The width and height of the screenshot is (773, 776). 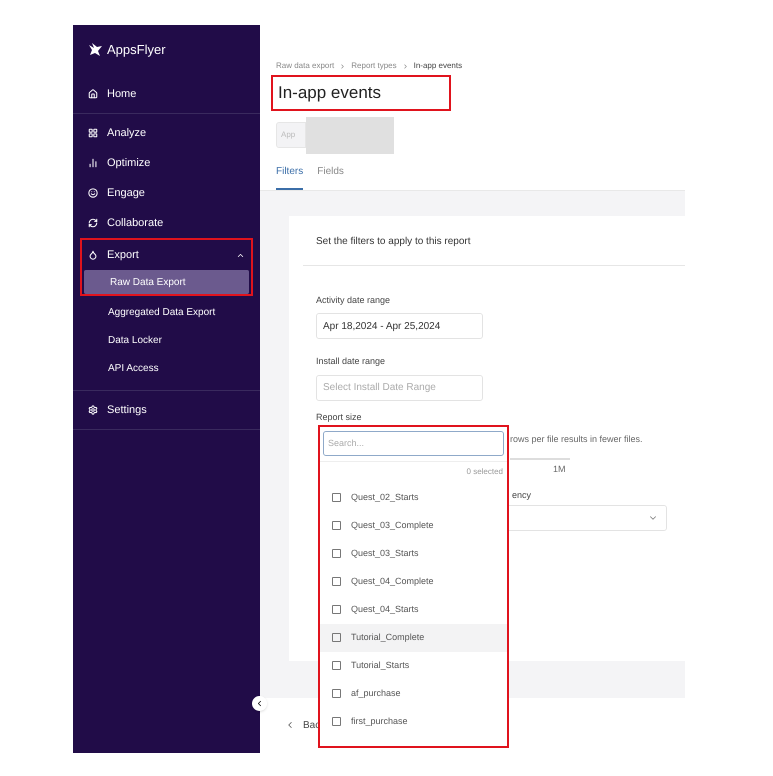 What do you see at coordinates (413, 722) in the screenshot?
I see `option-row: first_purchase` at bounding box center [413, 722].